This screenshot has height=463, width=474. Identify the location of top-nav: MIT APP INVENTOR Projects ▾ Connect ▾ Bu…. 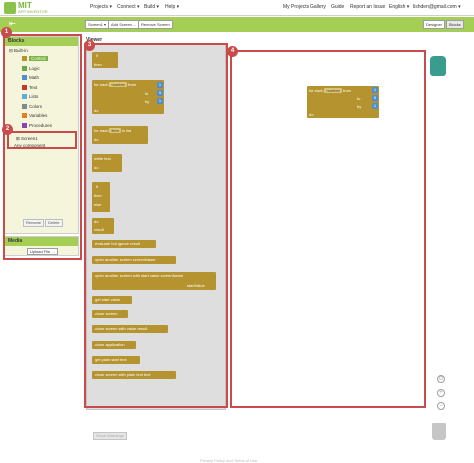
(237, 8).